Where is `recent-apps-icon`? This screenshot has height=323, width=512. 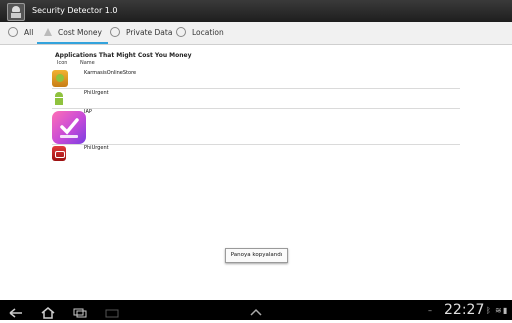
recent-apps-icon is located at coordinates (80, 311).